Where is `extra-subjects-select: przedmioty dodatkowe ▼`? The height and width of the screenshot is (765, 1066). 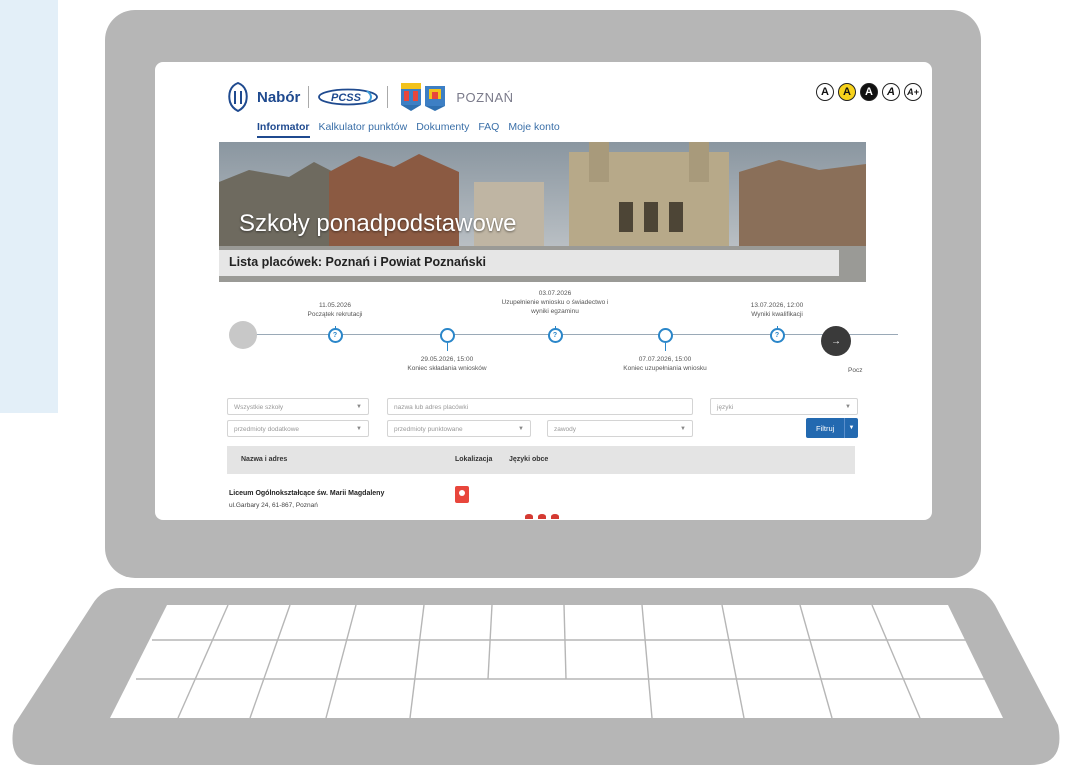 extra-subjects-select: przedmioty dodatkowe ▼ is located at coordinates (298, 428).